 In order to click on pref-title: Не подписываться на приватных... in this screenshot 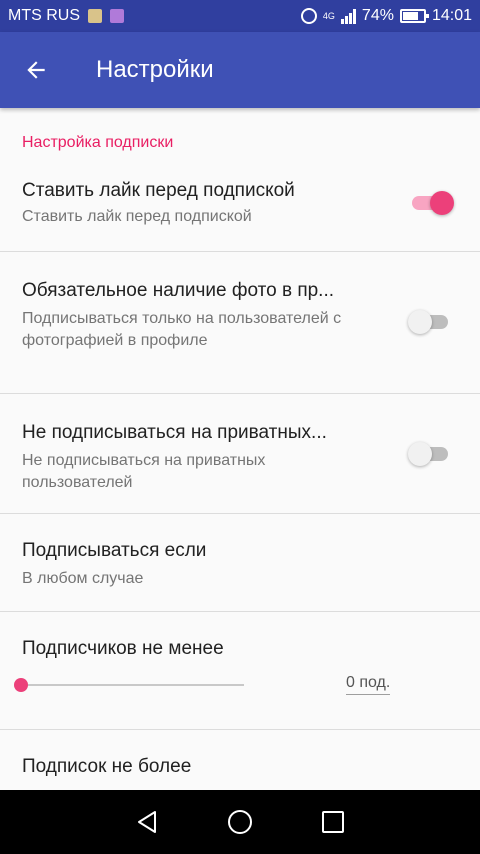, I will do `click(174, 432)`.